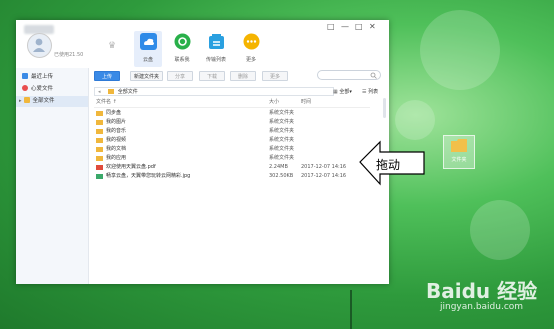 This screenshot has height=329, width=554. What do you see at coordinates (212, 76) in the screenshot?
I see `download-button: 下载` at bounding box center [212, 76].